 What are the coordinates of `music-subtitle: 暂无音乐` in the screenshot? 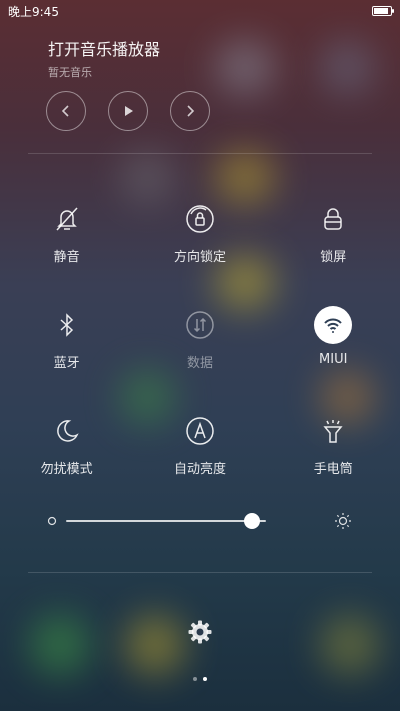 It's located at (70, 72).